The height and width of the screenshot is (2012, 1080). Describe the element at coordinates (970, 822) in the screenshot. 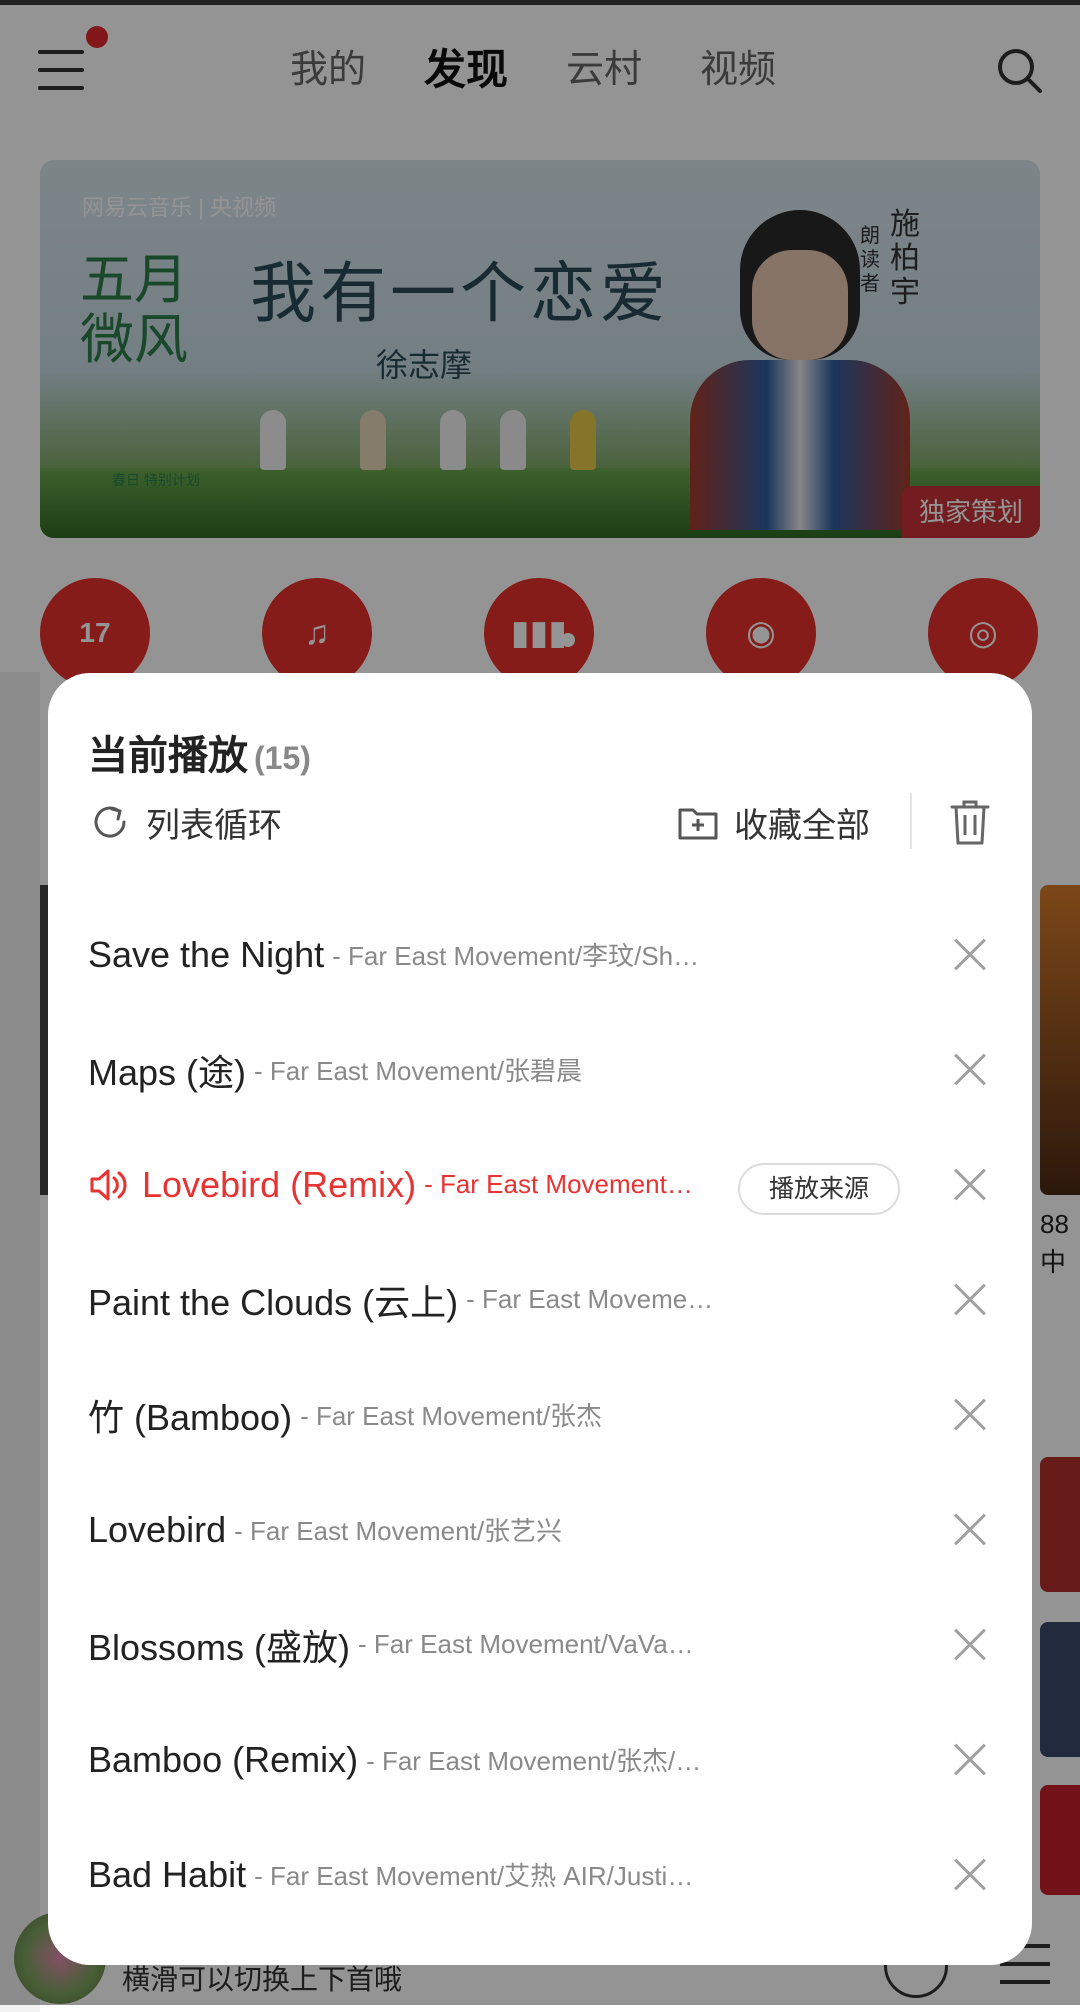

I see `trash-icon` at that location.